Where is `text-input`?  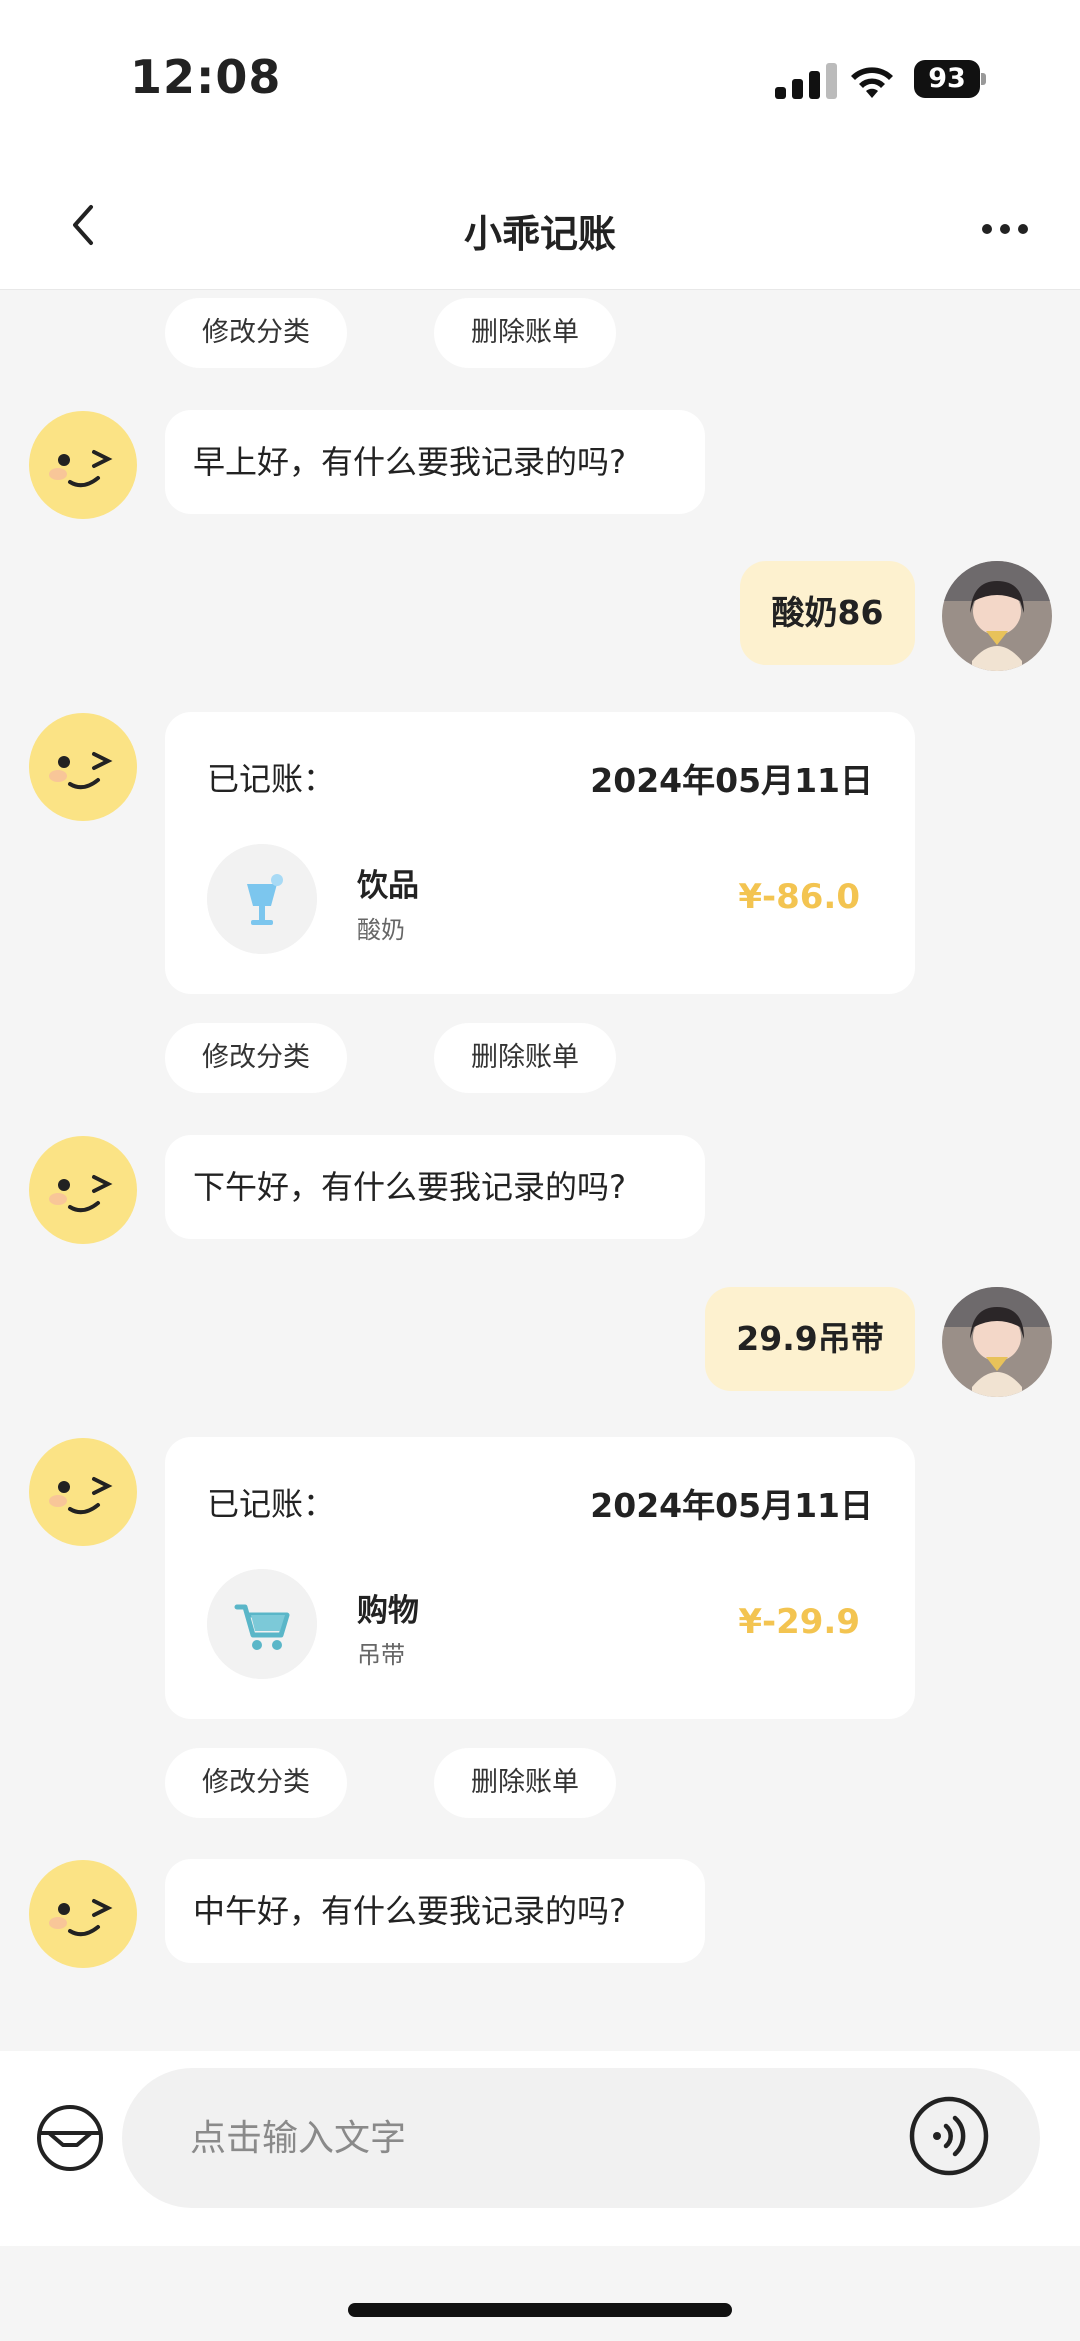 text-input is located at coordinates (581, 2138).